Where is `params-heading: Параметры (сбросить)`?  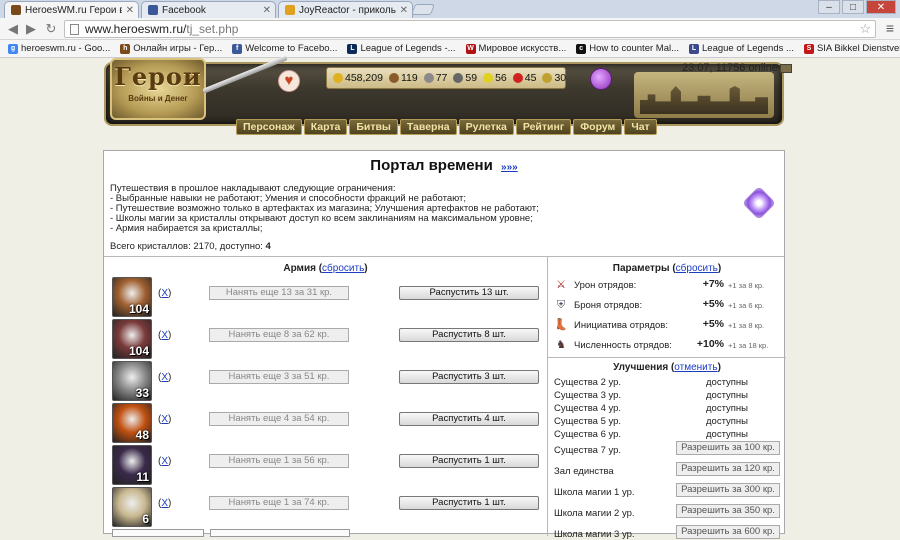
params-heading: Параметры (сбросить) is located at coordinates (667, 268).